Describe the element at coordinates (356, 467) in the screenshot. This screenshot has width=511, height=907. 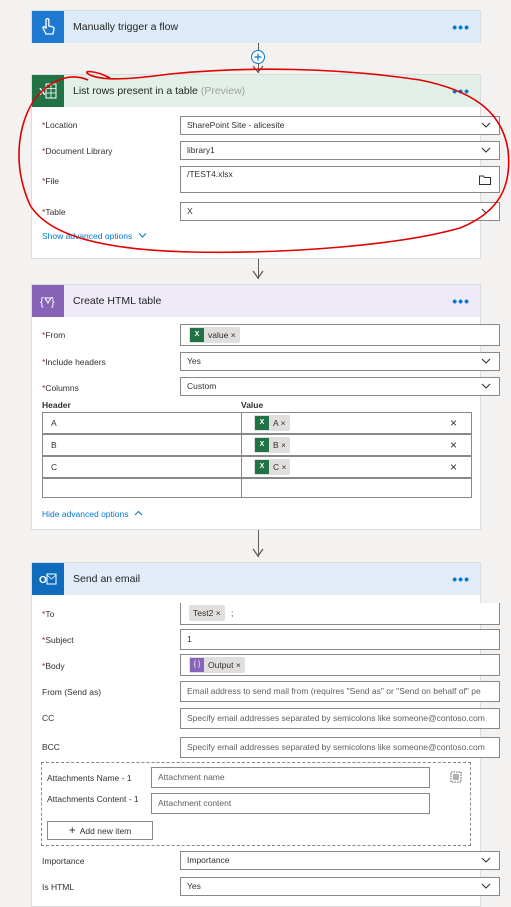
I see `value-cell-c: XC ×` at that location.